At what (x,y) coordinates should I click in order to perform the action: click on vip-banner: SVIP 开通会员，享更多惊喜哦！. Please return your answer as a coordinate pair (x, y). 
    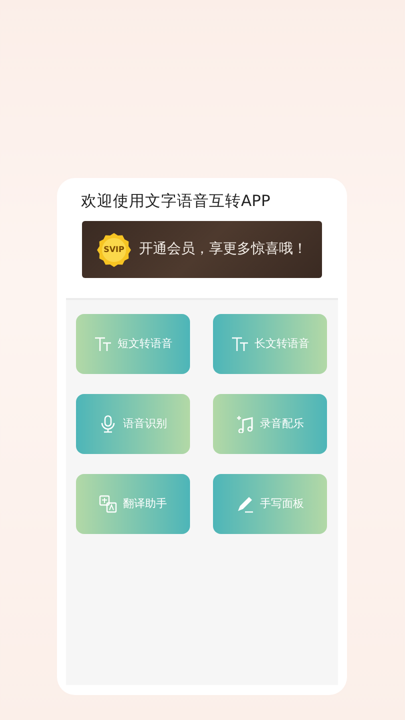
    Looking at the image, I should click on (202, 249).